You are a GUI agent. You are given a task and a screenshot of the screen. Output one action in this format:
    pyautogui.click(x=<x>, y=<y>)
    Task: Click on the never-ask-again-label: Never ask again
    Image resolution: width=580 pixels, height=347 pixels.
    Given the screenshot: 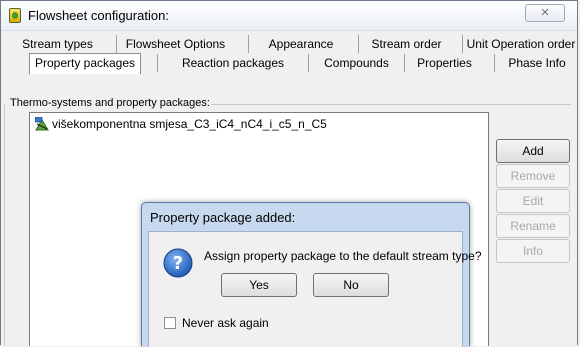 What is the action you would take?
    pyautogui.click(x=225, y=323)
    